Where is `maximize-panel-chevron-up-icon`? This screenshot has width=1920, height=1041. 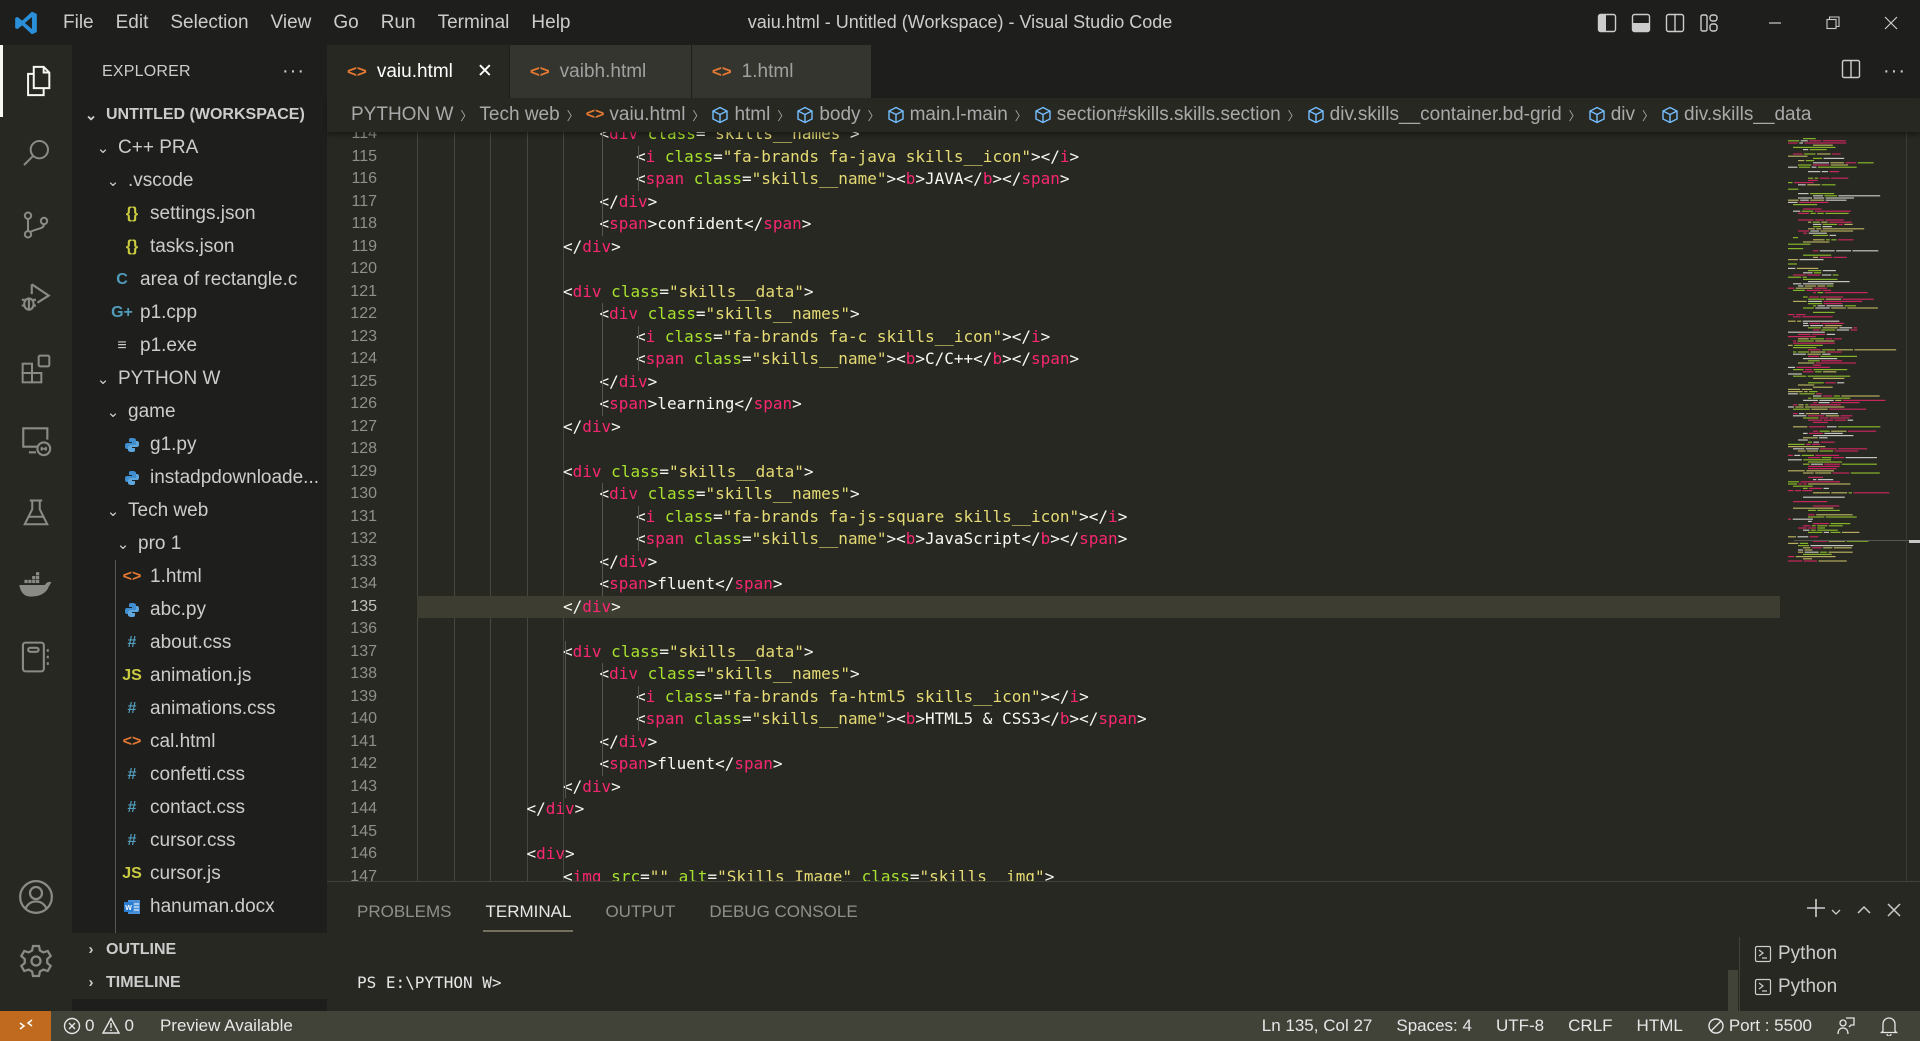
maximize-panel-chevron-up-icon is located at coordinates (1864, 911).